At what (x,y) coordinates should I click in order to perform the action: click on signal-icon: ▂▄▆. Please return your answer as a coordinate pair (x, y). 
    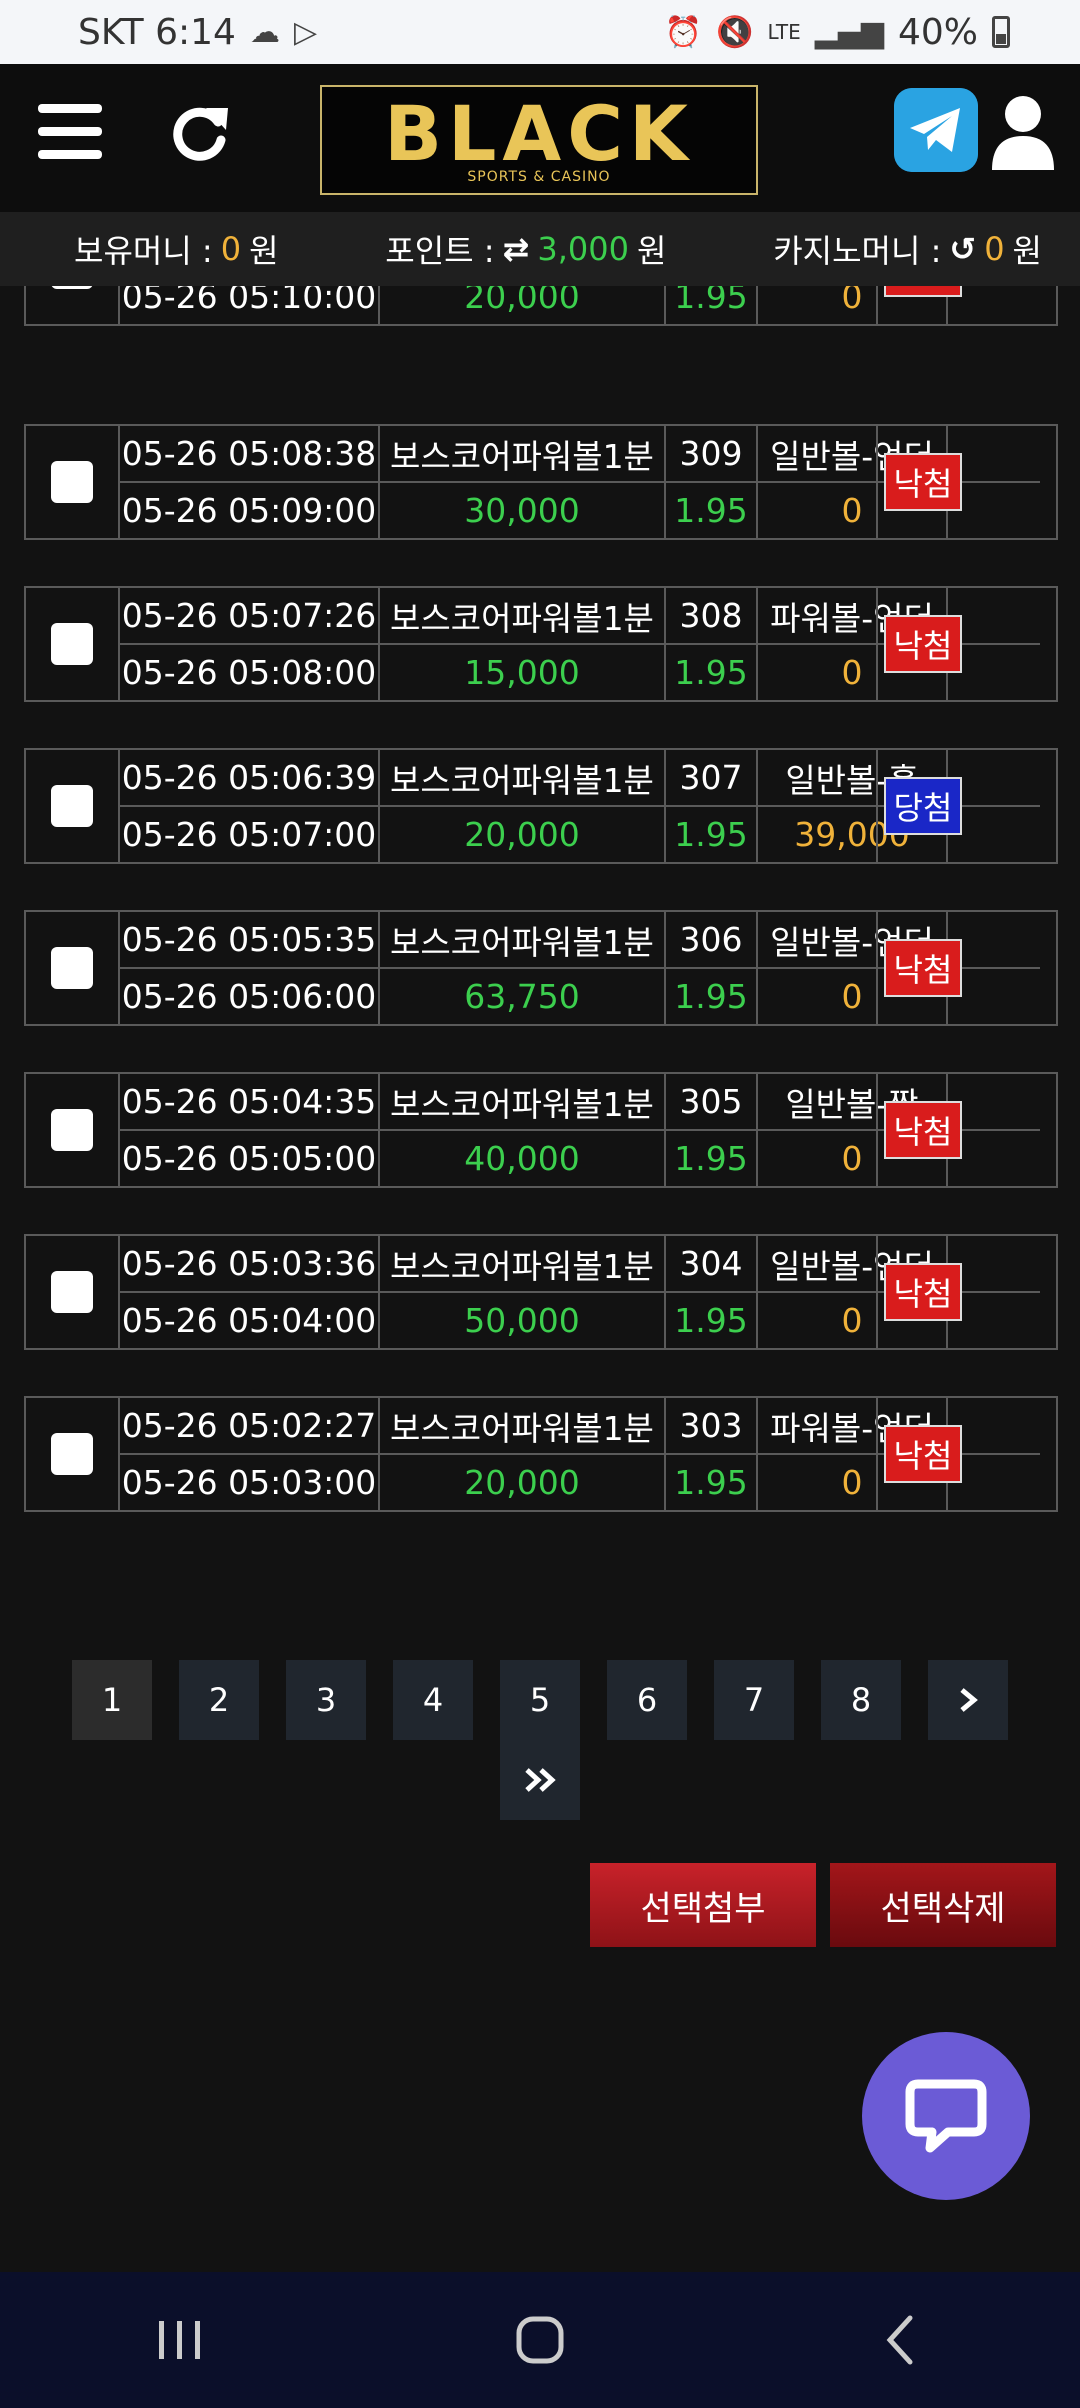
    Looking at the image, I should click on (849, 32).